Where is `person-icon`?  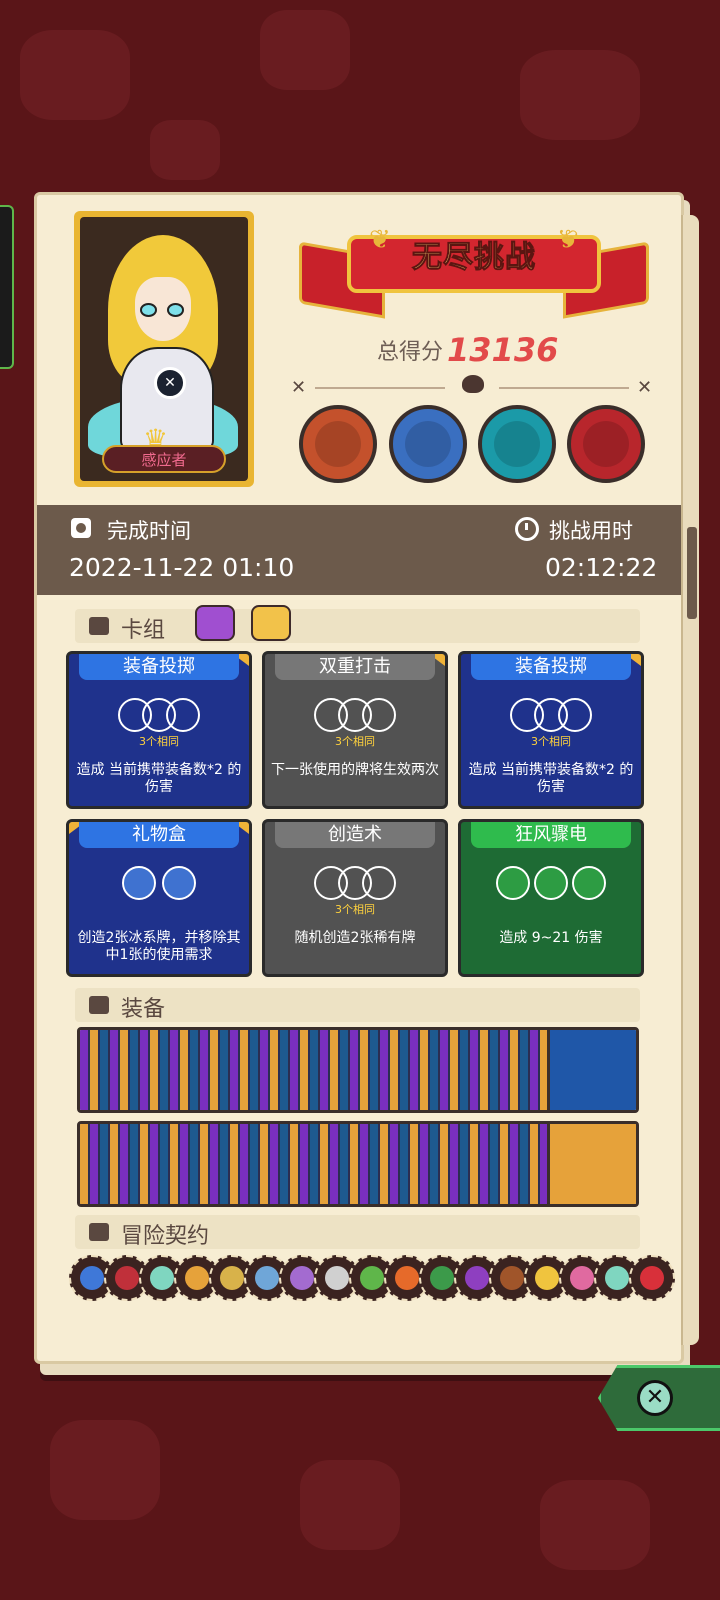 person-icon is located at coordinates (99, 1232).